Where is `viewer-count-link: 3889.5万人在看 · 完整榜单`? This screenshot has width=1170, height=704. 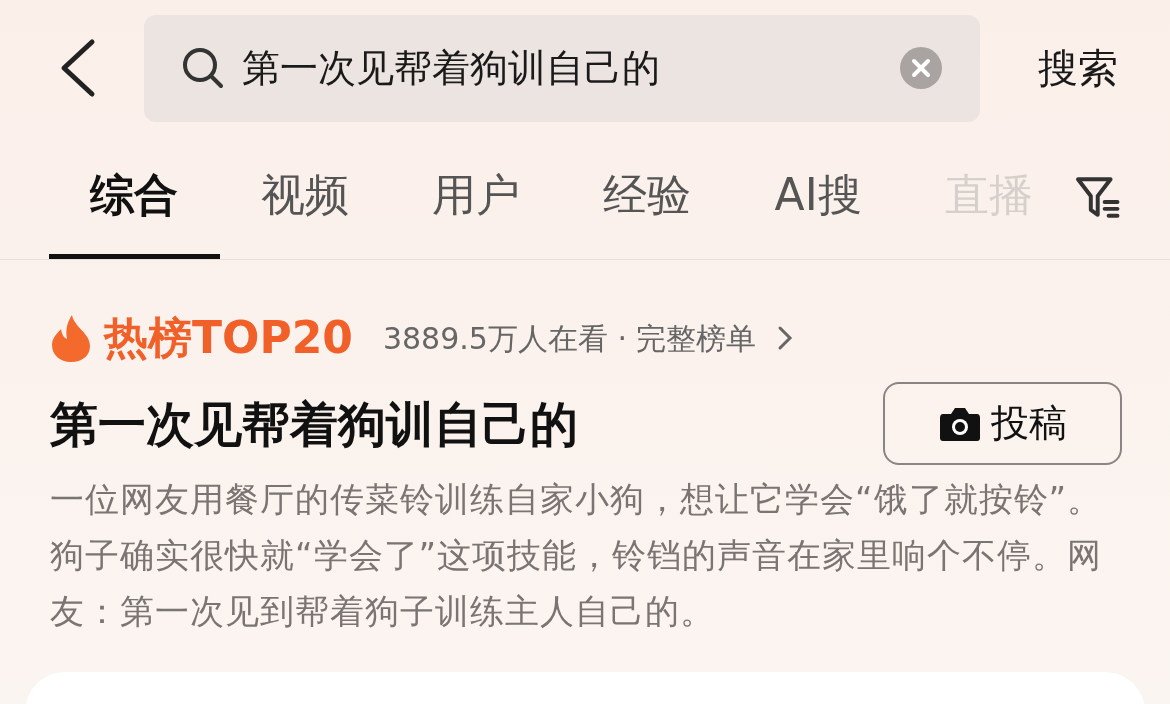 viewer-count-link: 3889.5万人在看 · 完整榜单 is located at coordinates (569, 338).